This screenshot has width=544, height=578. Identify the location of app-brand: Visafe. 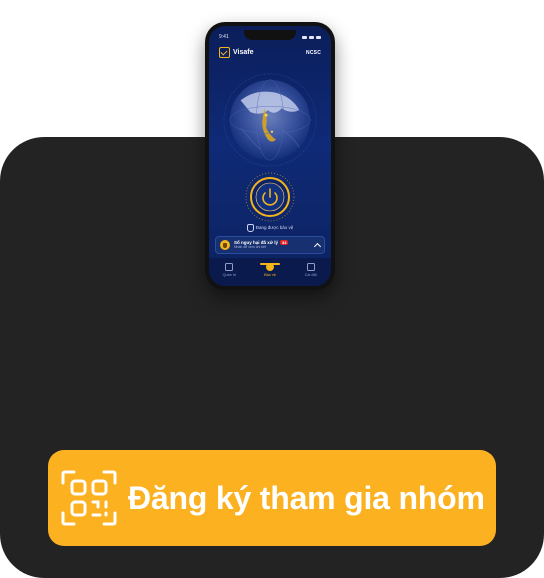
(236, 52).